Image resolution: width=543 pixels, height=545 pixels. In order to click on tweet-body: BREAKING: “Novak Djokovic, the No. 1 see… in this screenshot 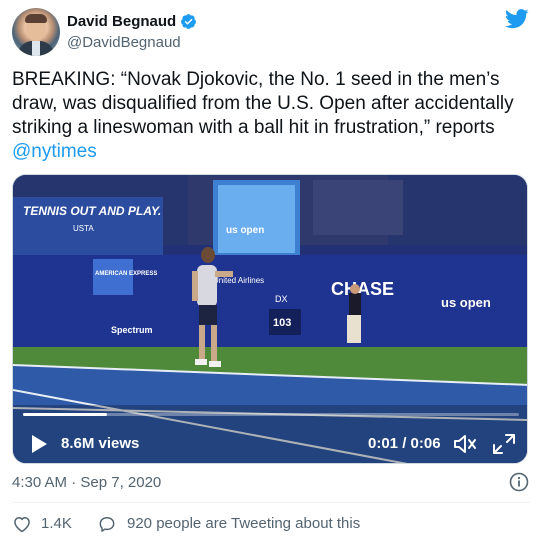, I will do `click(263, 103)`.